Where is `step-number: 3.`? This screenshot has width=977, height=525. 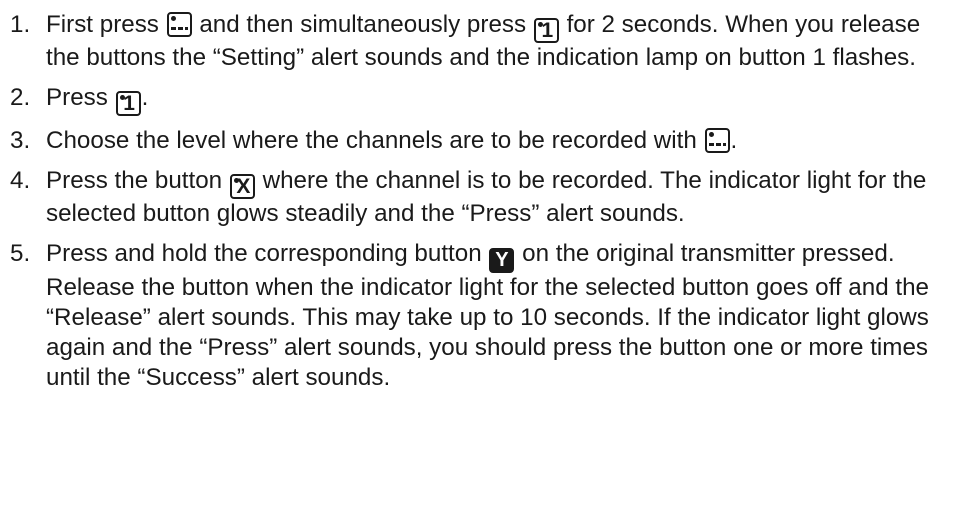 step-number: 3. is located at coordinates (20, 140).